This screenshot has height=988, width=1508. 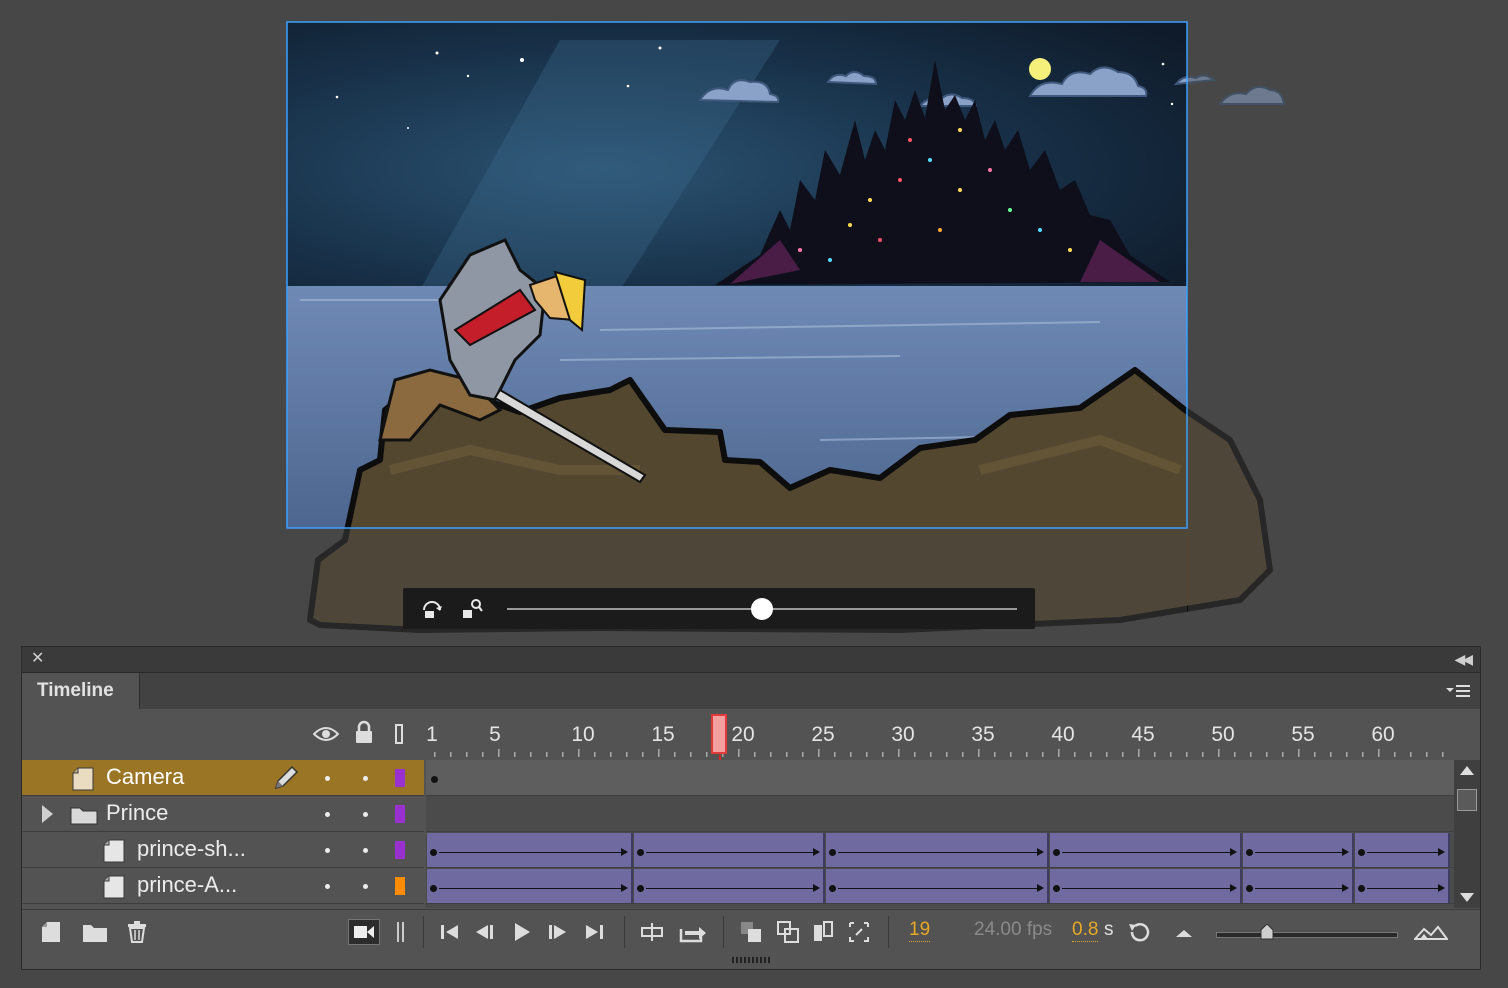 What do you see at coordinates (364, 732) in the screenshot?
I see `lock-icon` at bounding box center [364, 732].